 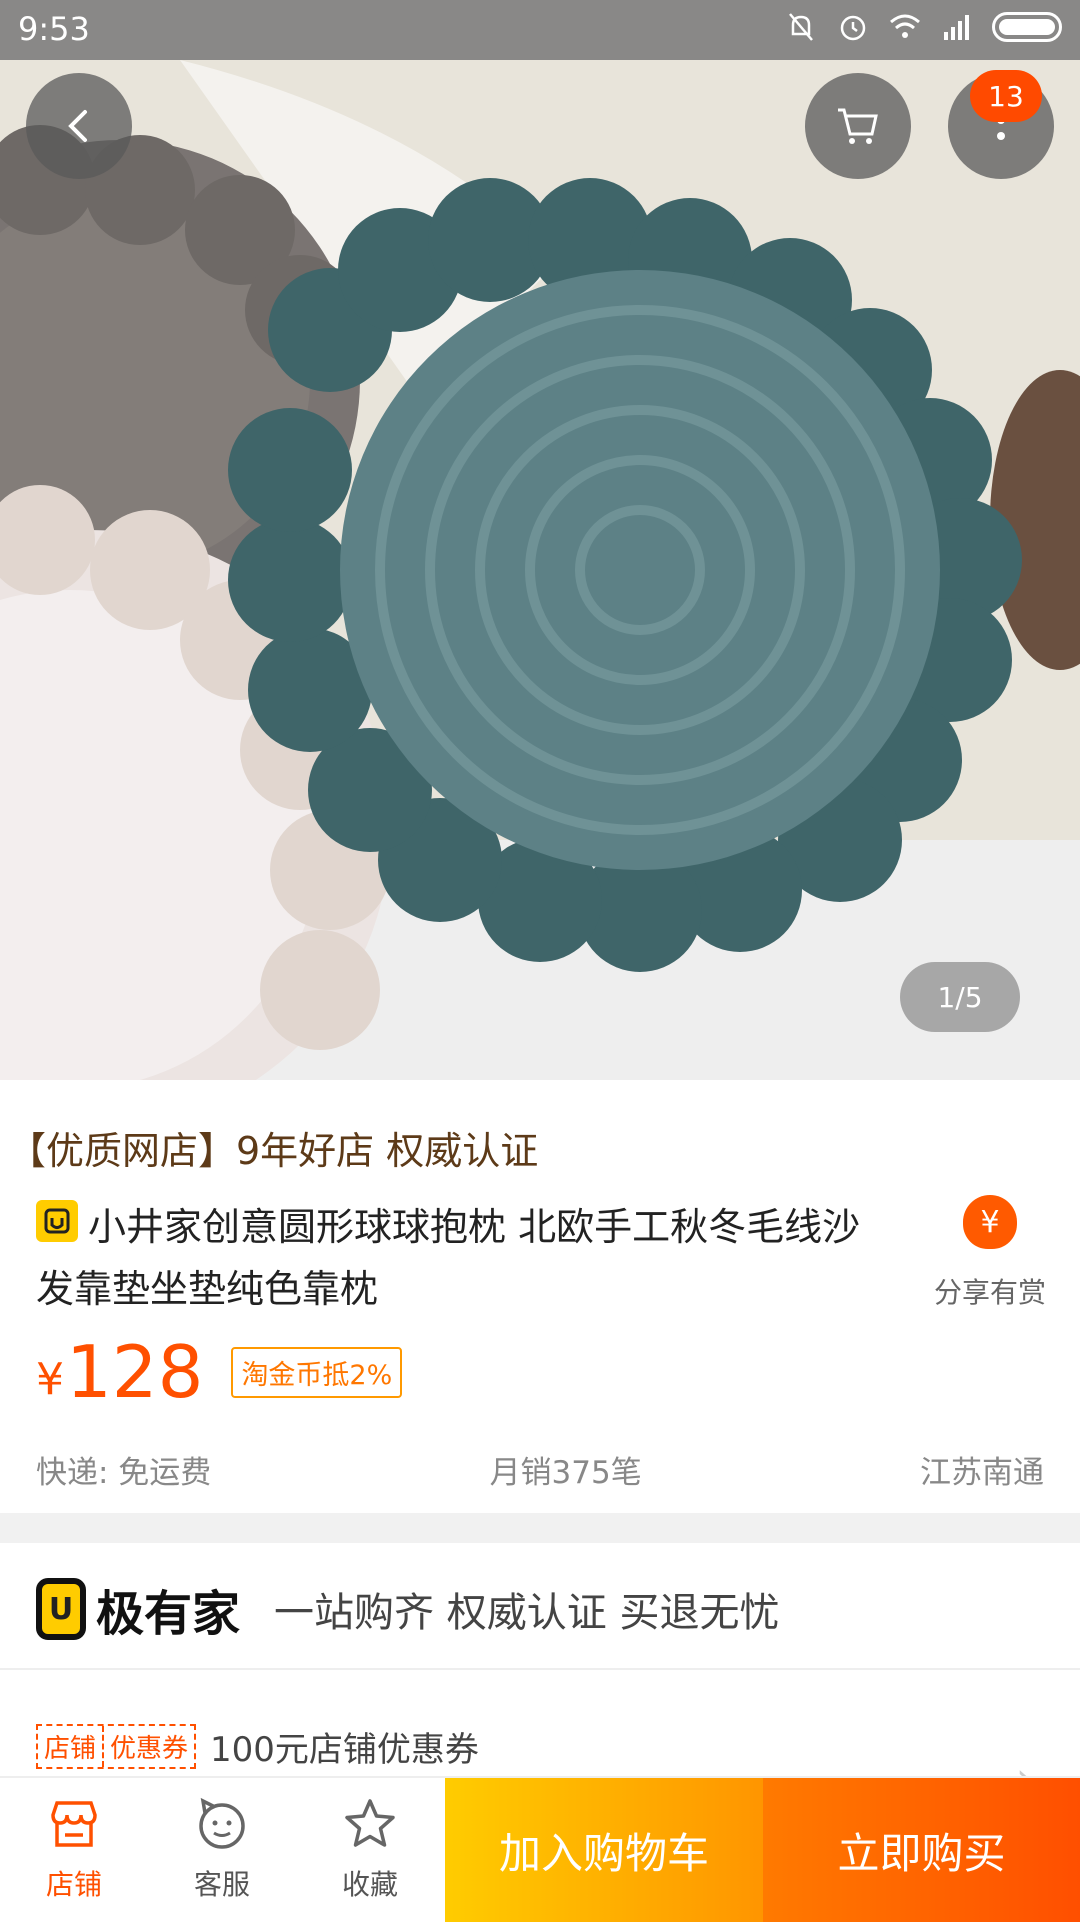 I want to click on status-bar: 9:53, so click(x=540, y=30).